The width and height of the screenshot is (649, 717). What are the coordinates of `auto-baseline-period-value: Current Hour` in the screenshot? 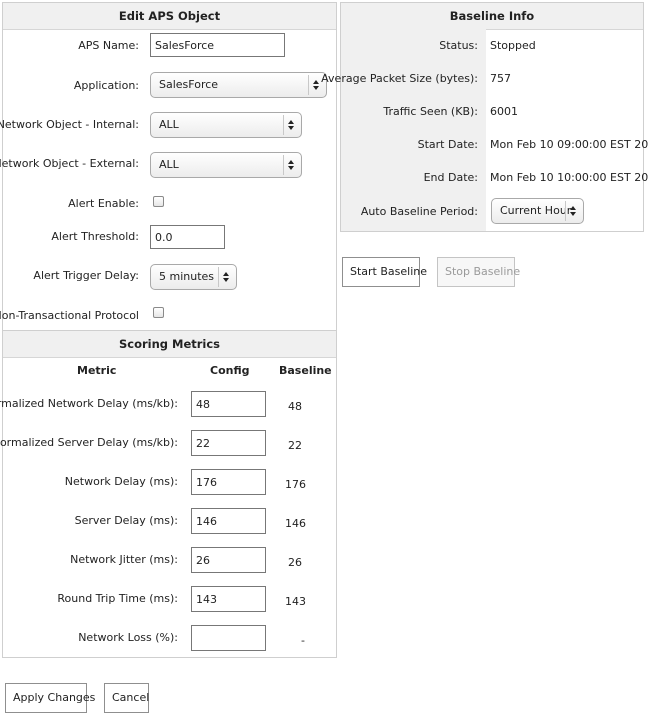 It's located at (536, 210).